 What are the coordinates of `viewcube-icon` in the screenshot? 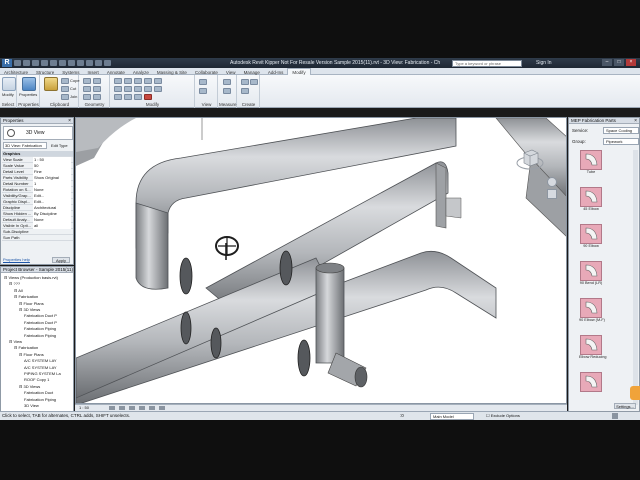 It's located at (530, 160).